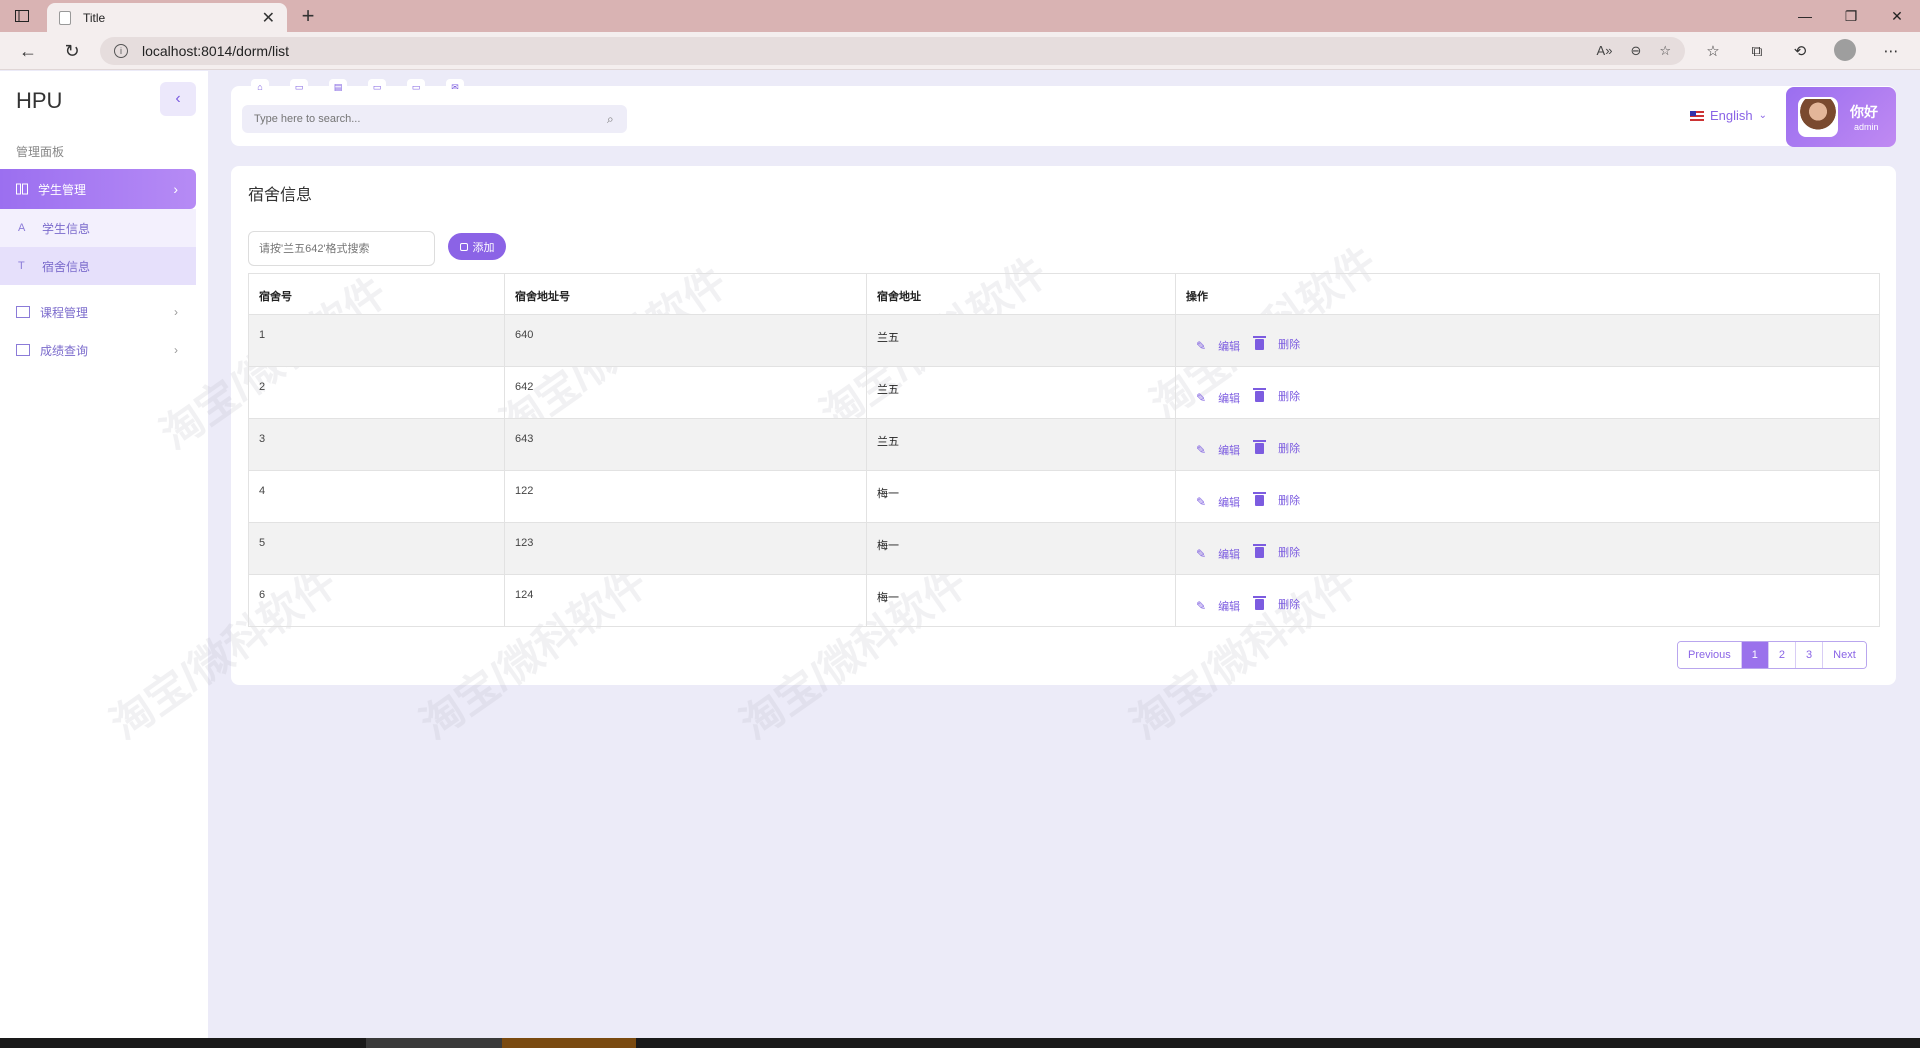 The image size is (1920, 1048). What do you see at coordinates (22, 16) in the screenshot?
I see `tab-actions-icon` at bounding box center [22, 16].